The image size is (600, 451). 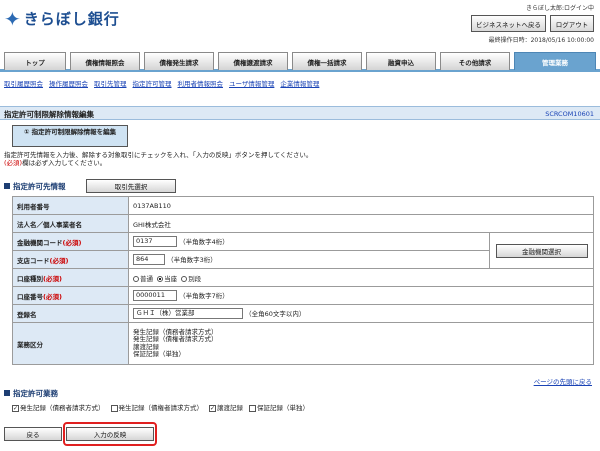 I want to click on check-label-4: 保証記録（単独）, so click(x=283, y=408).